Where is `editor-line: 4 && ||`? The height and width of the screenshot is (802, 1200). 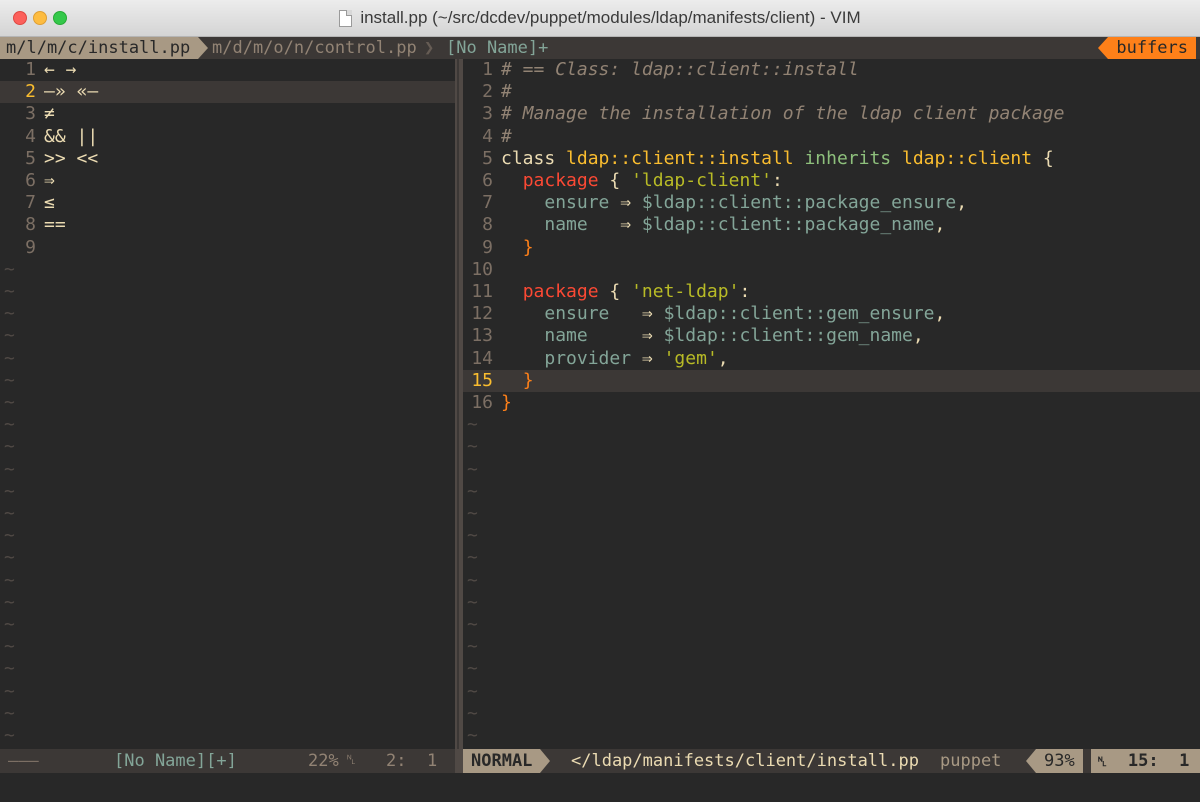 editor-line: 4 && || is located at coordinates (227, 137).